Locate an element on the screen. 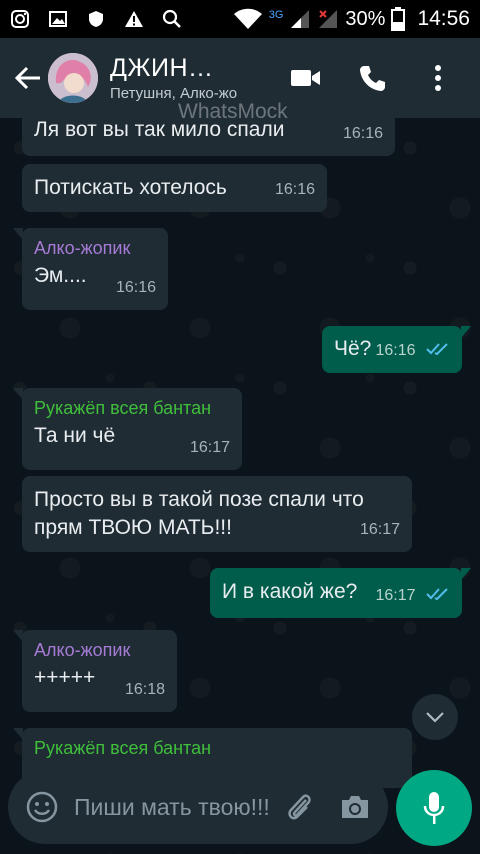 This screenshot has width=480, height=854. video-camera-icon is located at coordinates (305, 78).